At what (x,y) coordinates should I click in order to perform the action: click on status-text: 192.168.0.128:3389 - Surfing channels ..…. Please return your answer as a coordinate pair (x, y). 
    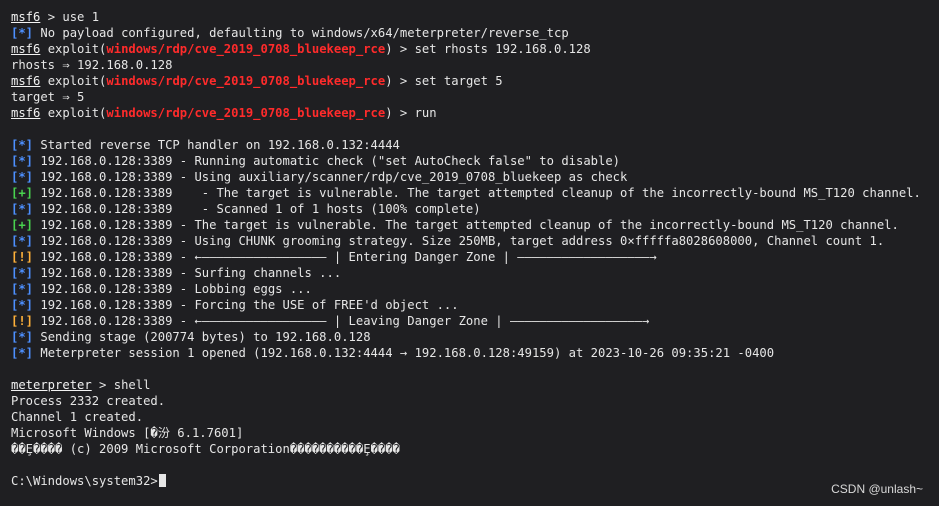
    Looking at the image, I should click on (187, 273).